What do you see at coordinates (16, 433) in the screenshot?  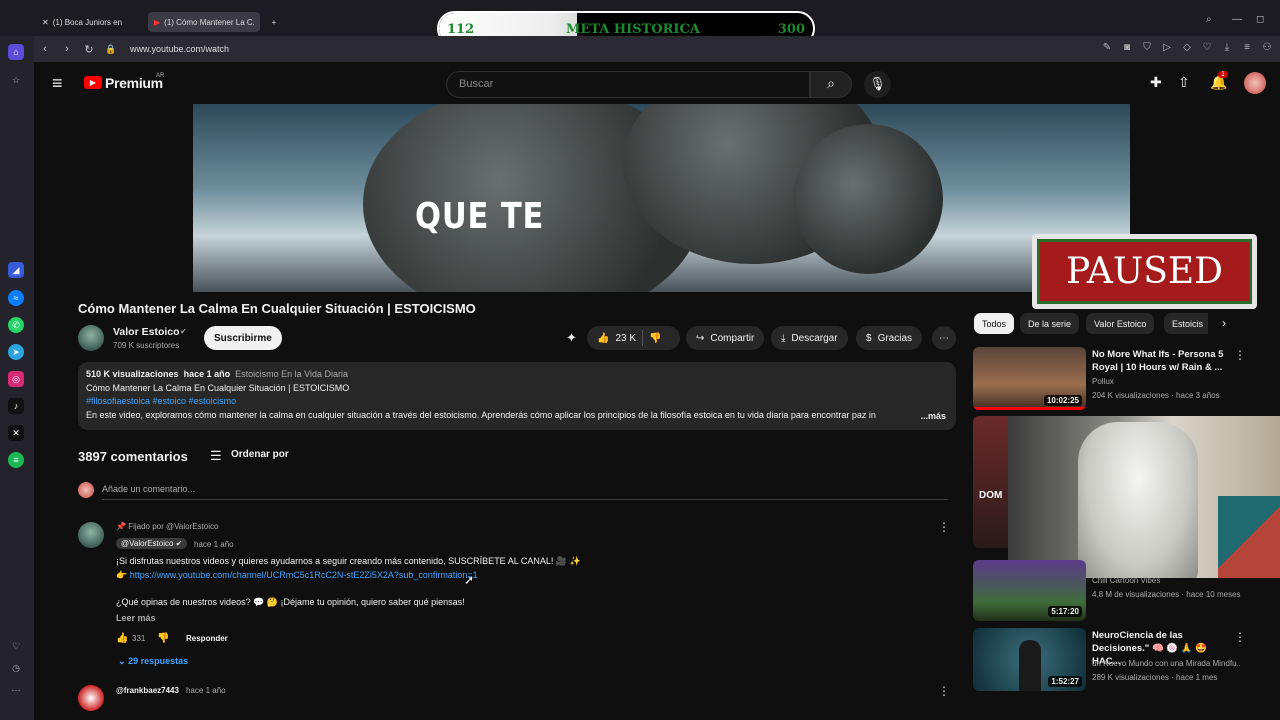 I see `x-icon: ✕` at bounding box center [16, 433].